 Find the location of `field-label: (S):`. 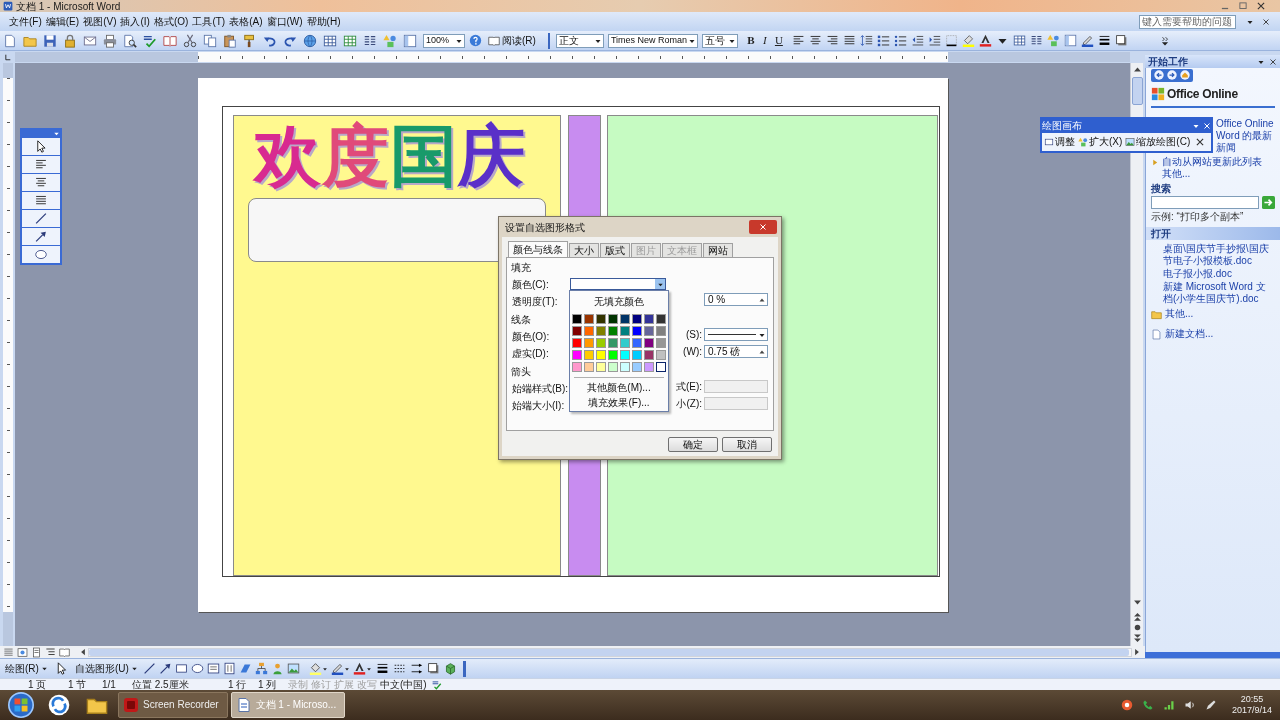

field-label: (S): is located at coordinates (693, 334).